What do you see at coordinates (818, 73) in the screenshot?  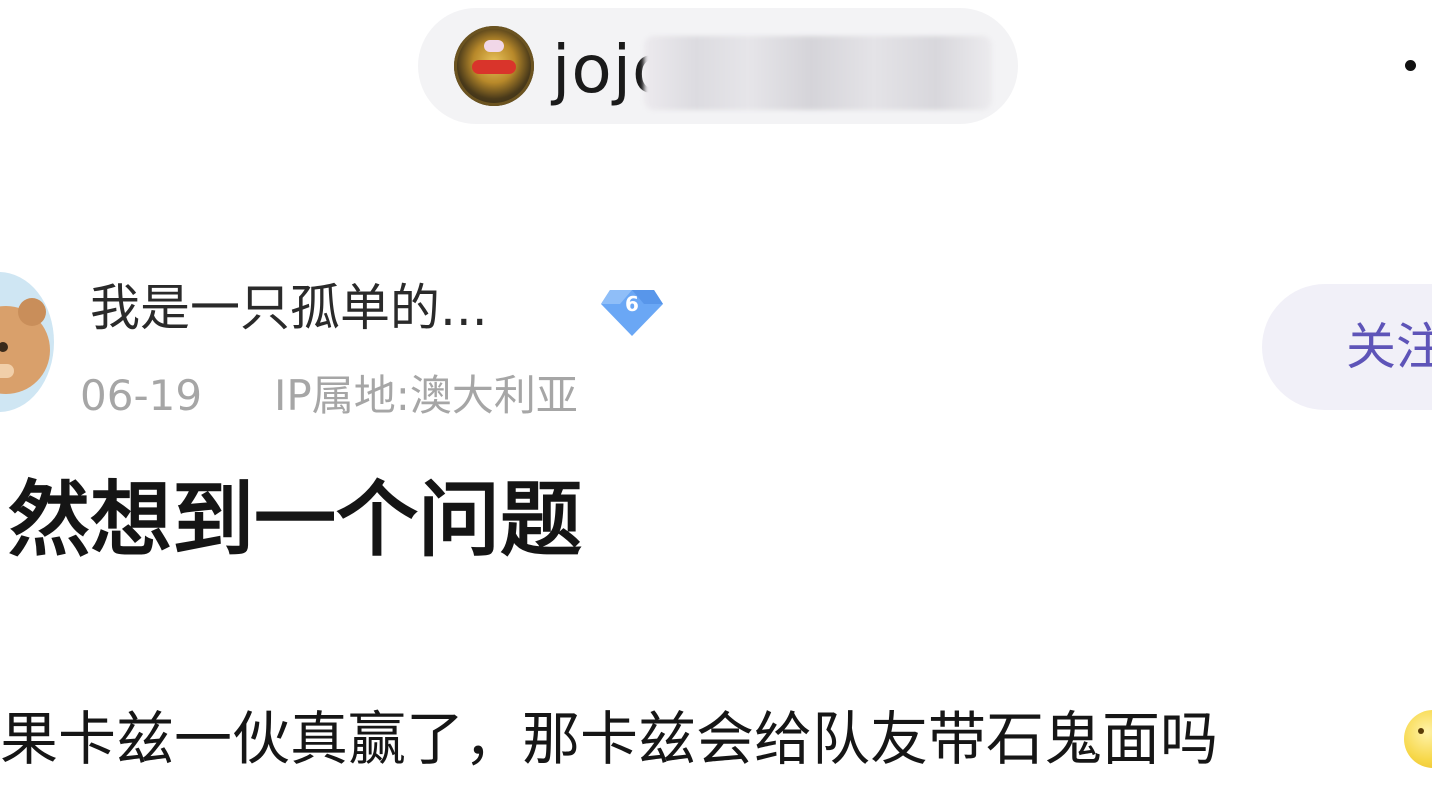 I see `forum-name-blur-mask` at bounding box center [818, 73].